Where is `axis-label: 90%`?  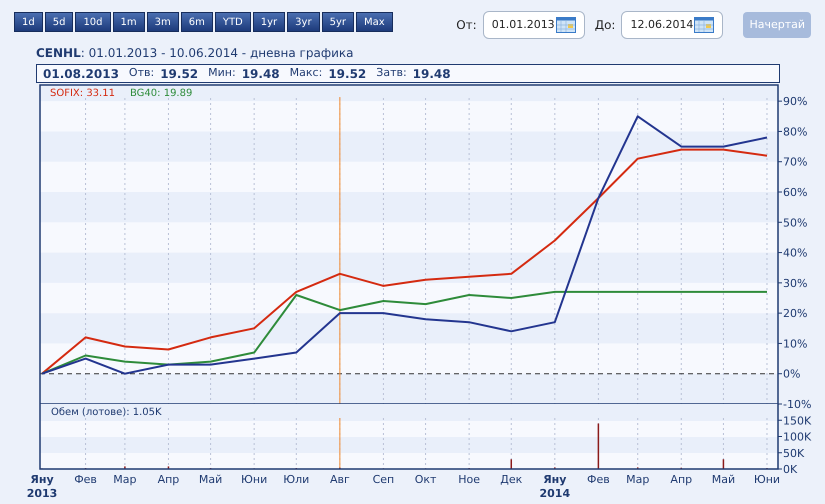 axis-label: 90% is located at coordinates (795, 101).